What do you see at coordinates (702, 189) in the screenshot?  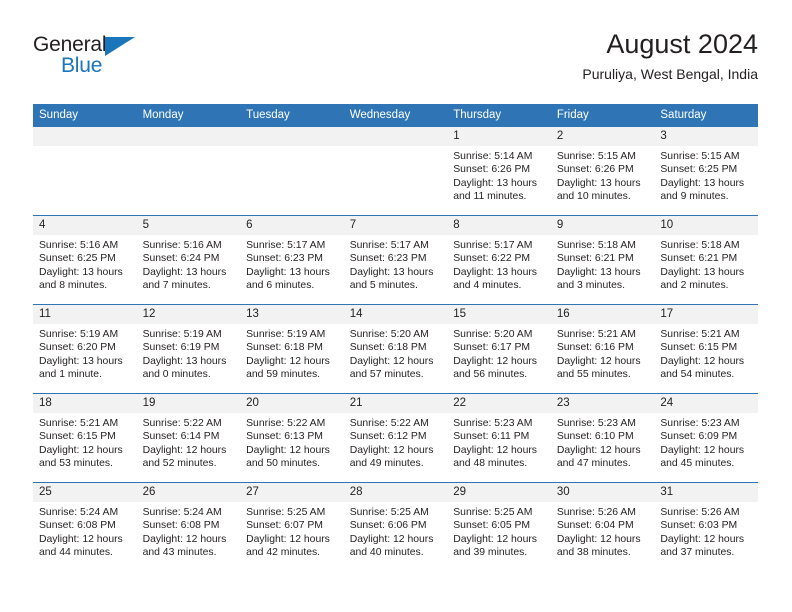 I see `daylight-text: Daylight: 13 hours and 9 minutes.` at bounding box center [702, 189].